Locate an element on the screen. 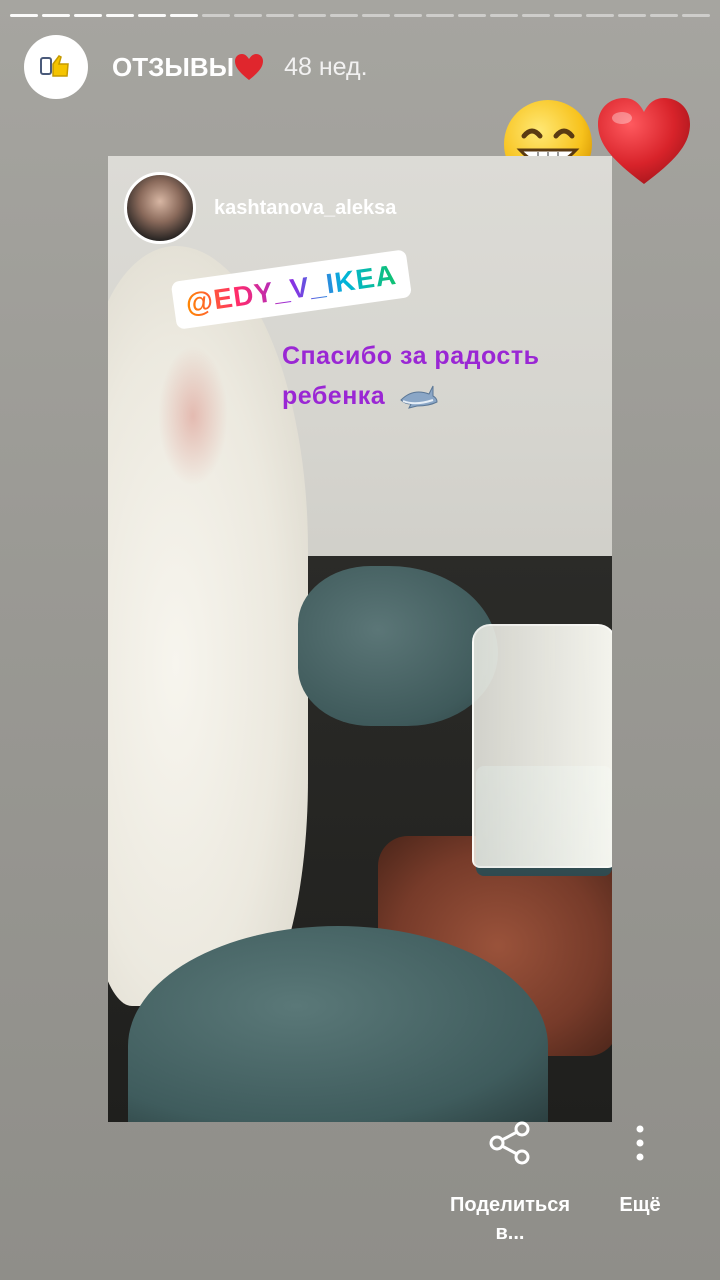 This screenshot has height=1280, width=720. account-avatar is located at coordinates (56, 67).